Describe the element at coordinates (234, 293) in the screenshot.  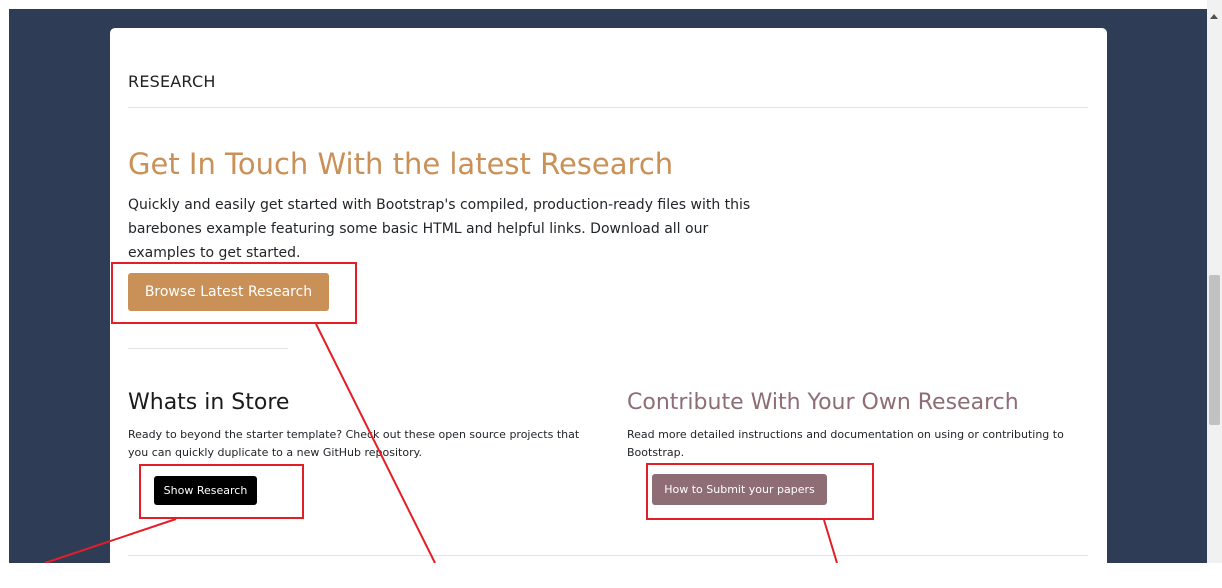
I see `annotation-box-browse` at that location.